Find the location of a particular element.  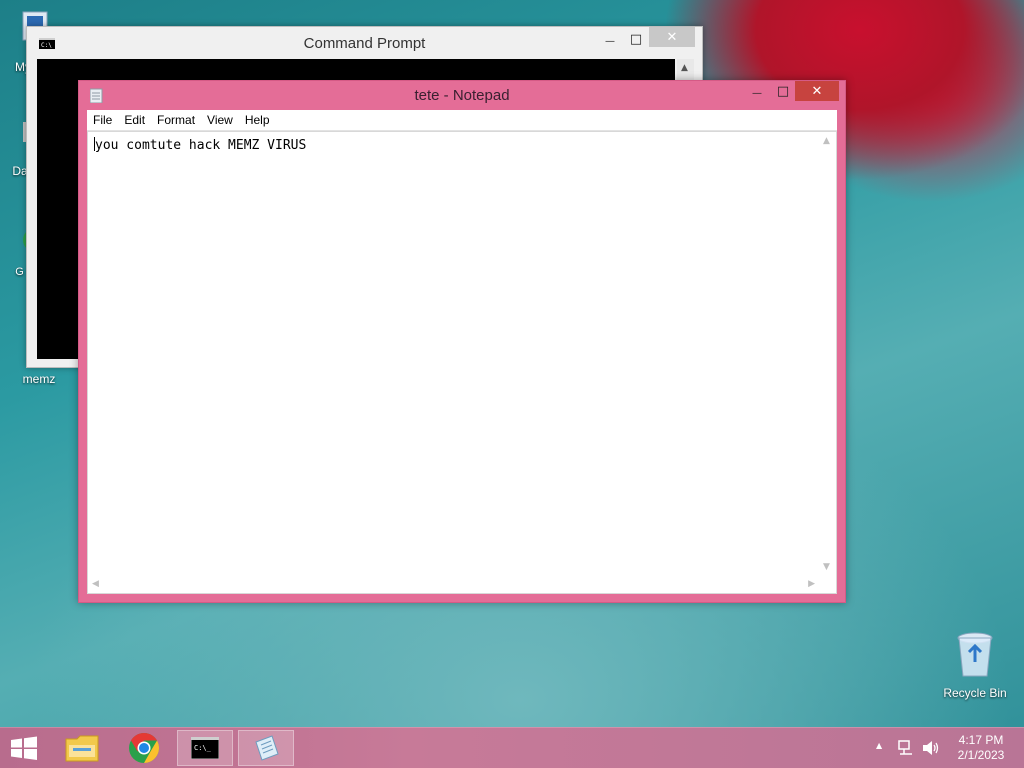

window-title: tete - Notepad is located at coordinates (462, 95).